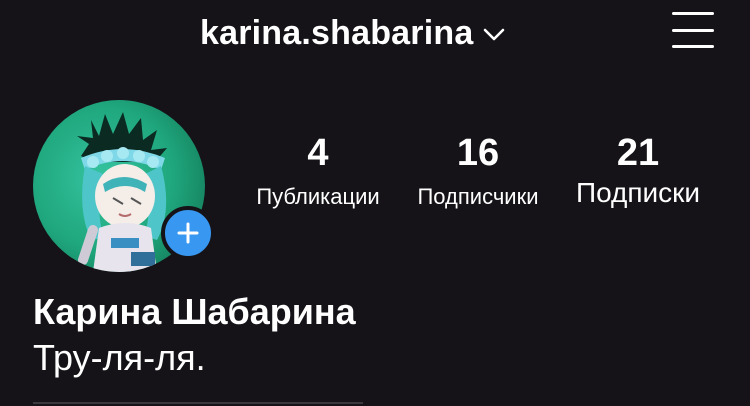  What do you see at coordinates (494, 34) in the screenshot?
I see `chevron-down-icon` at bounding box center [494, 34].